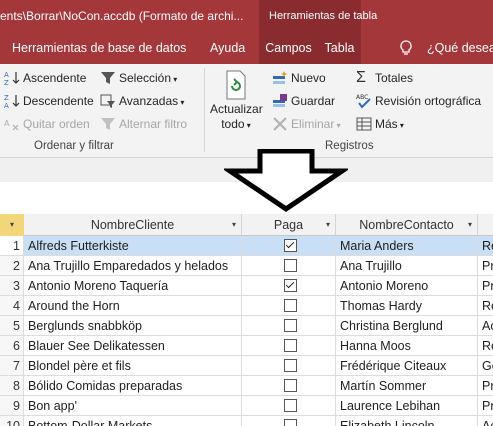 Image resolution: width=493 pixels, height=426 pixels. I want to click on totals-button: Σ Totales, so click(384, 78).